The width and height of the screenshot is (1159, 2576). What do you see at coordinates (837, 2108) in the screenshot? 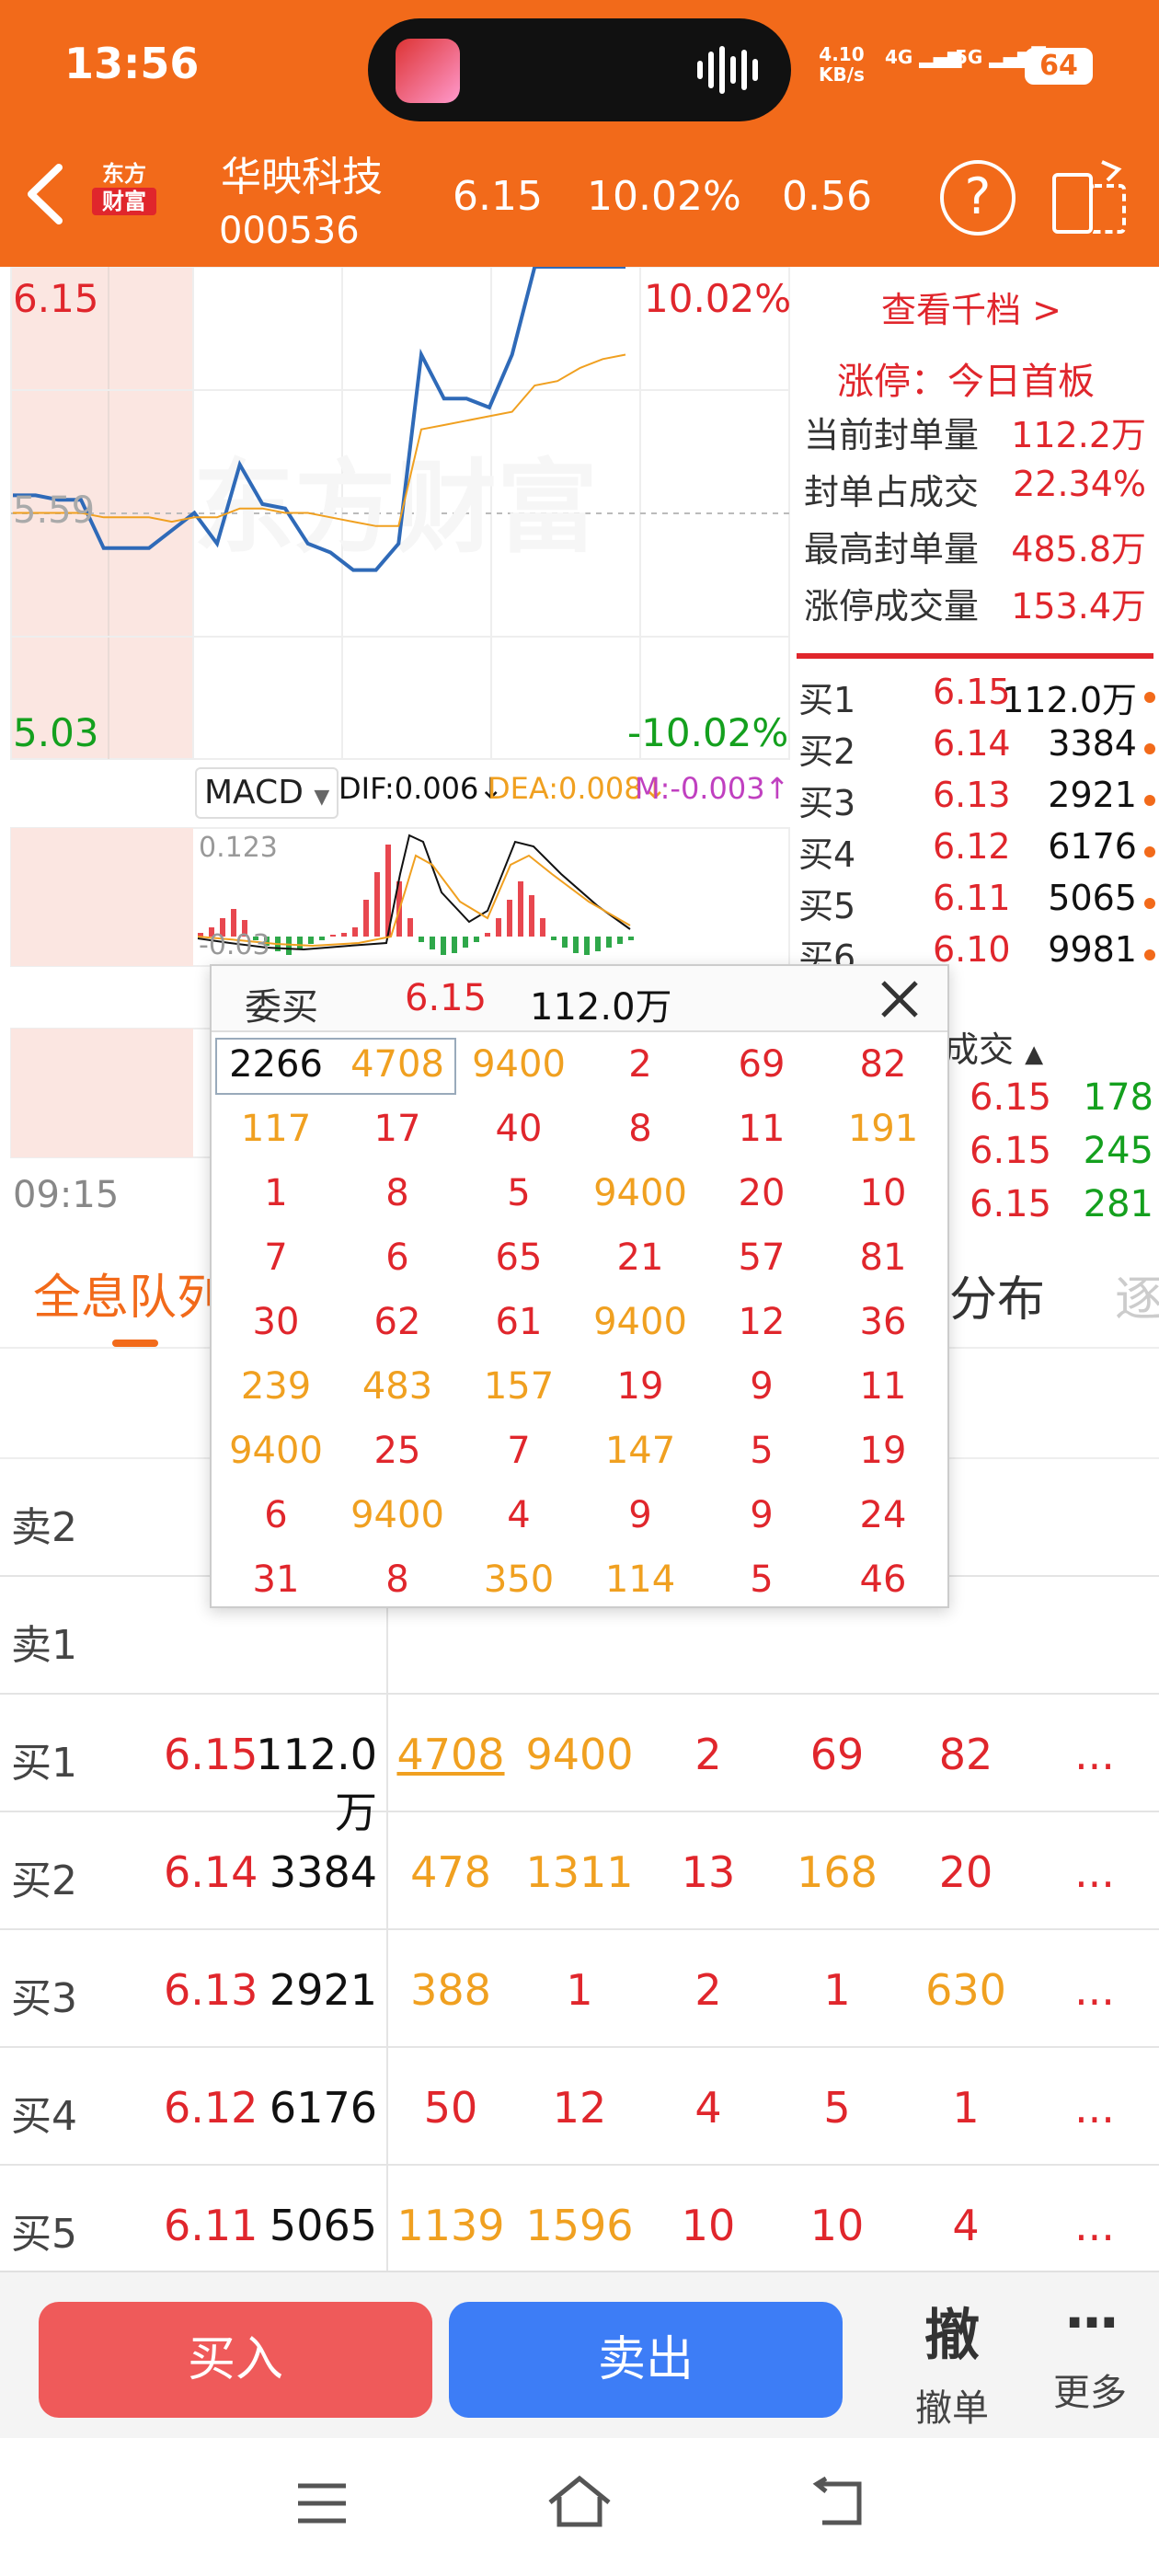
I see `queue-order: 5` at bounding box center [837, 2108].